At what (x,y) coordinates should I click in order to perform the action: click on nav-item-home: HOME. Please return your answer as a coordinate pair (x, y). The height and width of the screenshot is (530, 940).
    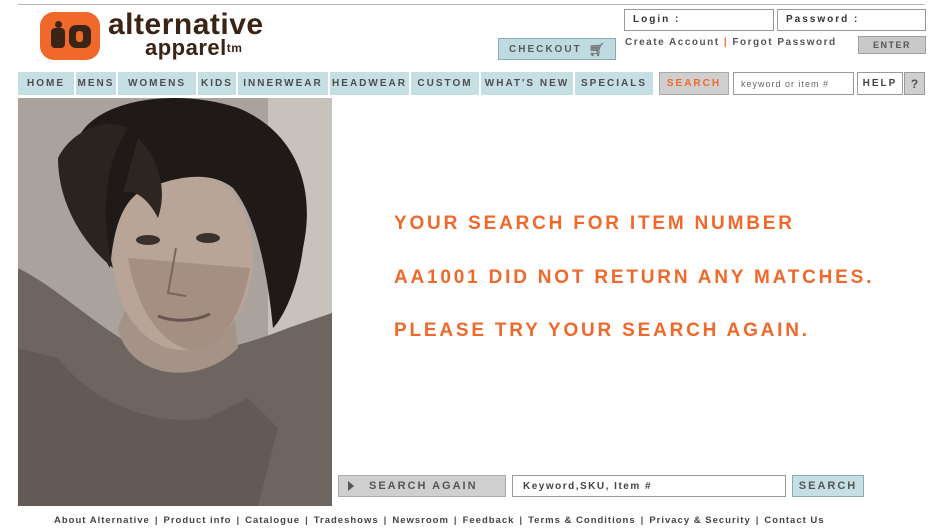
    Looking at the image, I should click on (47, 83).